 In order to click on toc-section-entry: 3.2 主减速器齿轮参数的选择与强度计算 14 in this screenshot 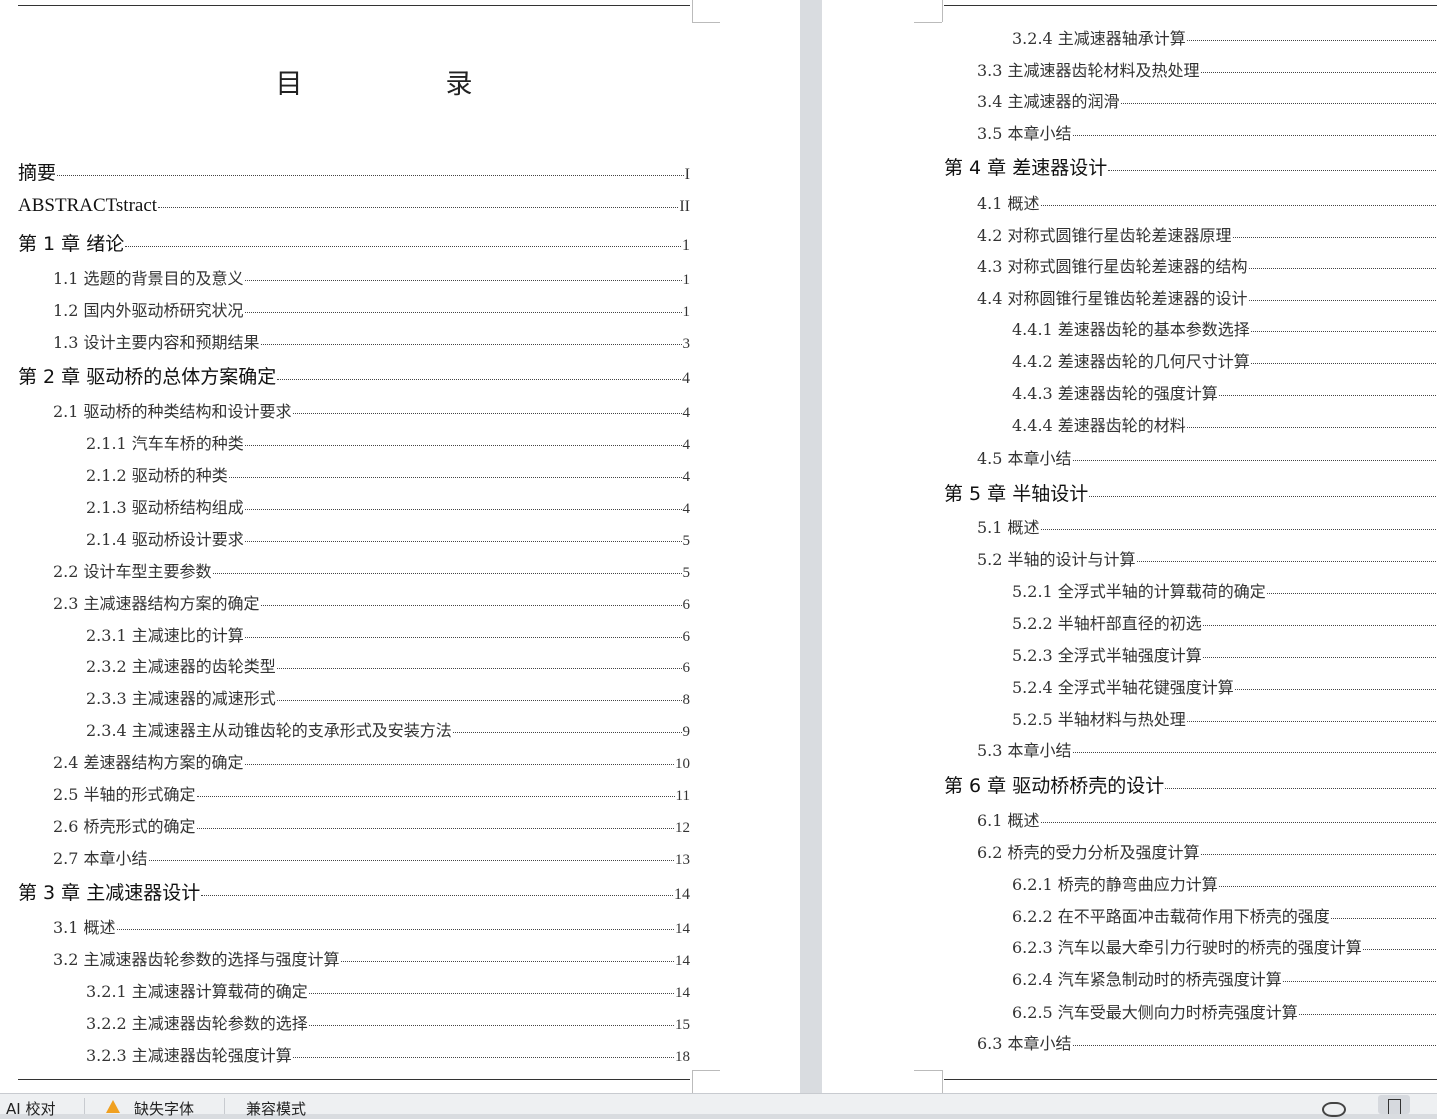, I will do `click(371, 958)`.